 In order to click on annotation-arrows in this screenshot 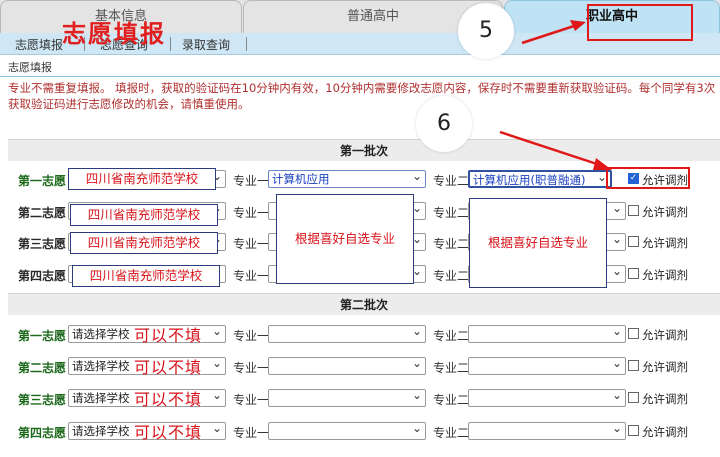, I will do `click(555, 95)`.